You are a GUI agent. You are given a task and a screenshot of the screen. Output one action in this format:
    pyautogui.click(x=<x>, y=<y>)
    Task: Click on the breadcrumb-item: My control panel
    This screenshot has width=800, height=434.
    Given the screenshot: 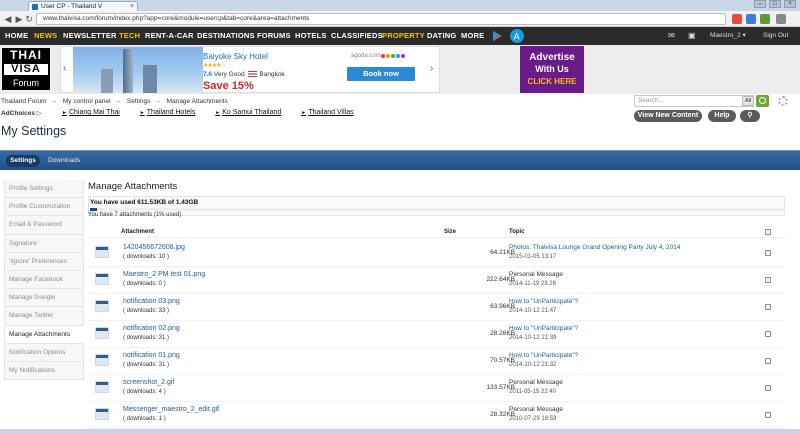 What is the action you would take?
    pyautogui.click(x=87, y=101)
    